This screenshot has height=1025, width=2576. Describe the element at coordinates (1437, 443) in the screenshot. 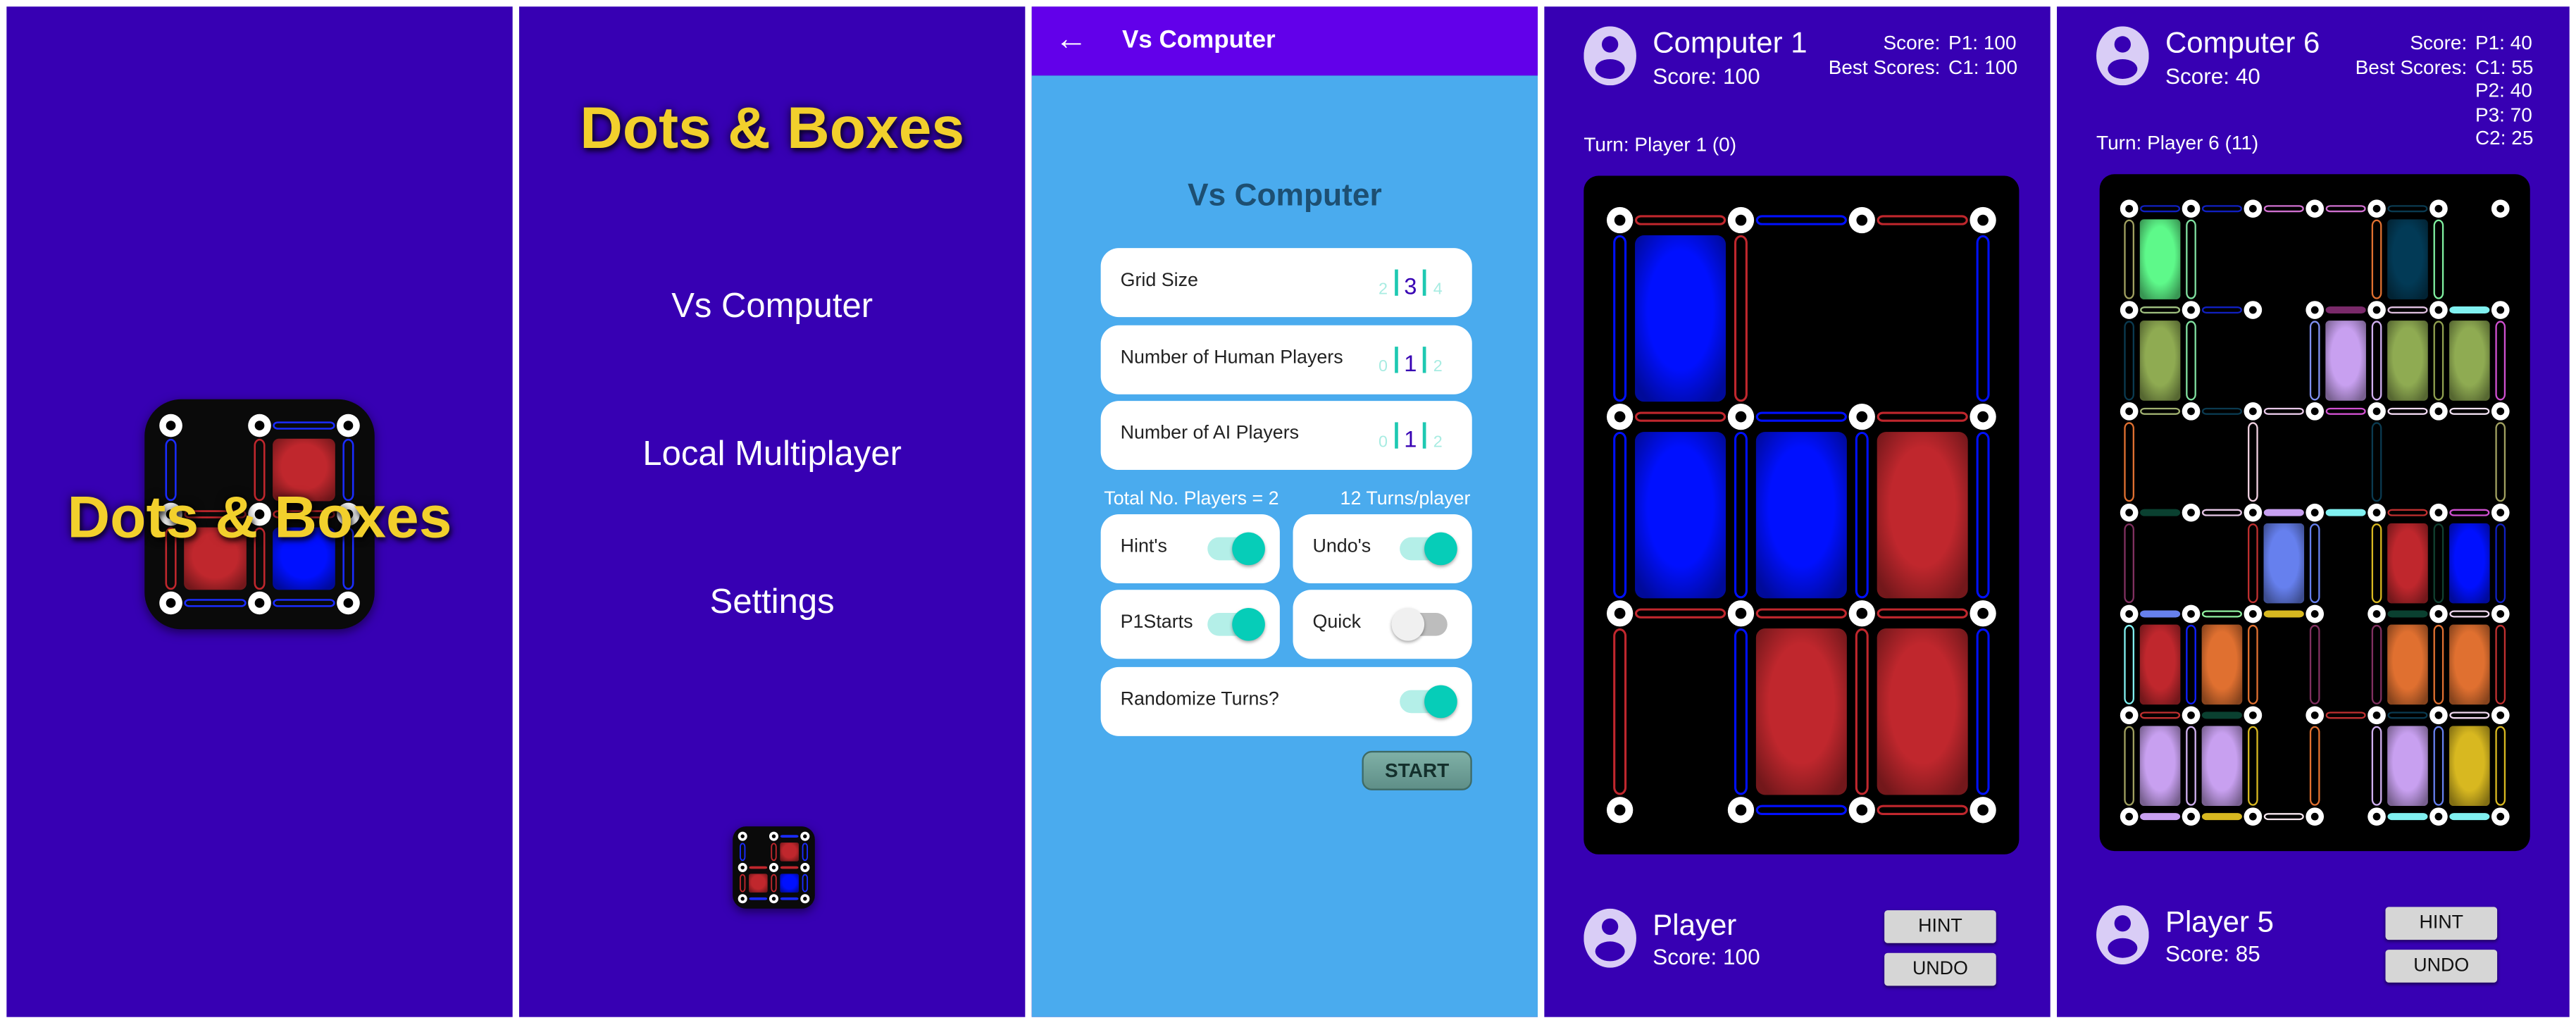

I see `option: 2` at that location.